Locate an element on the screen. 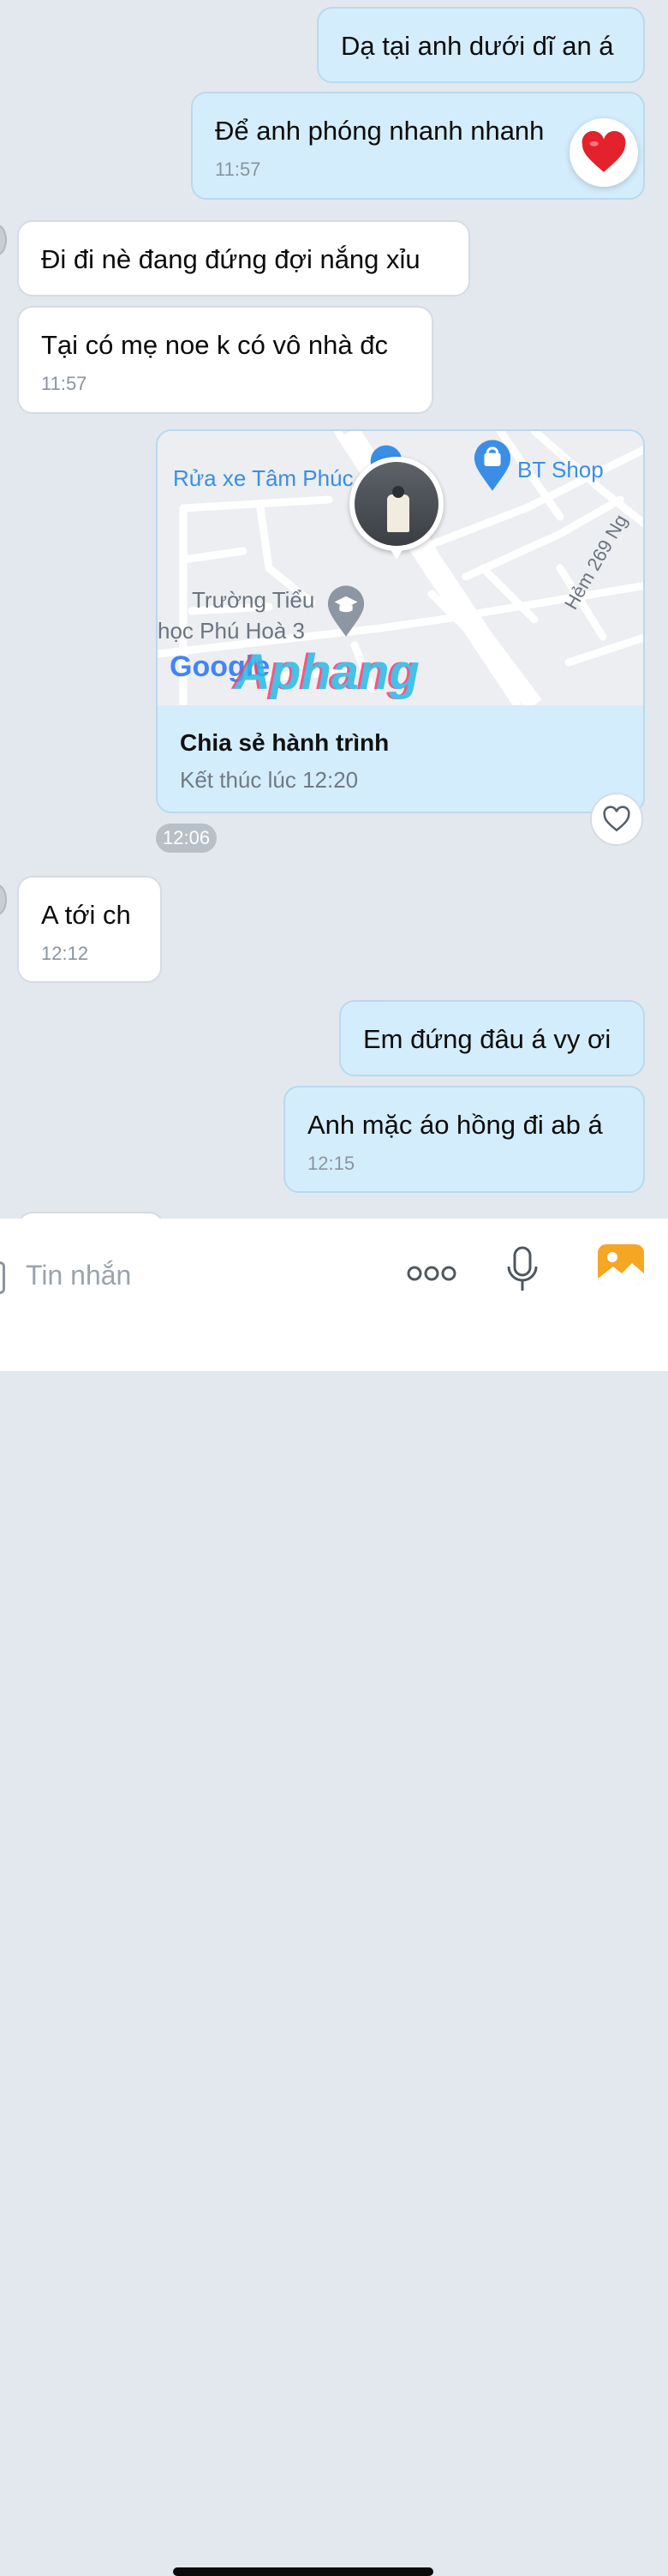 The image size is (668, 2576). outgoing-message: Dạ tại anh dưới dĩ an á is located at coordinates (481, 45).